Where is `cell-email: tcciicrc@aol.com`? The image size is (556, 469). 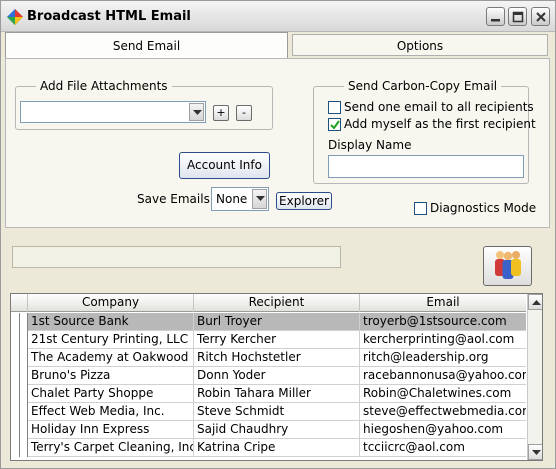
cell-email: tcciicrc@aol.com is located at coordinates (414, 447).